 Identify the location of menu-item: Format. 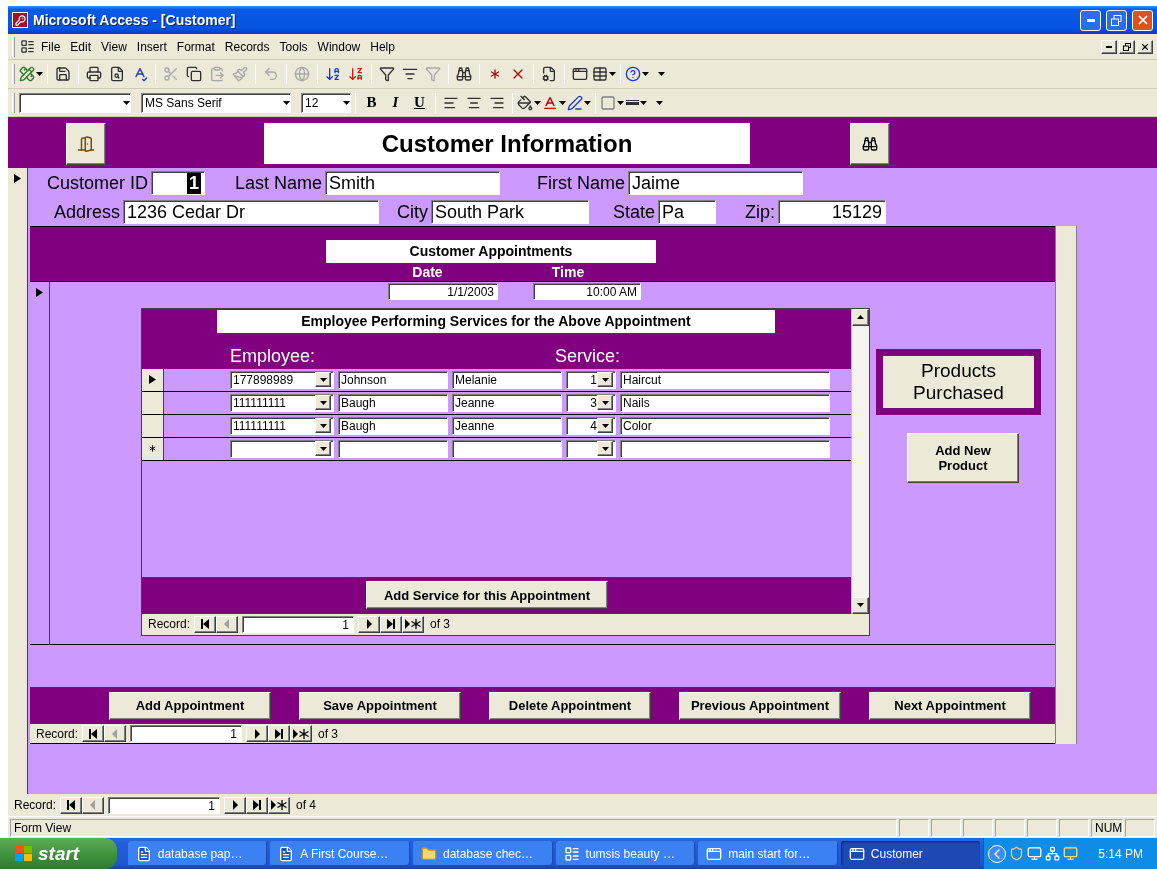
(195, 46).